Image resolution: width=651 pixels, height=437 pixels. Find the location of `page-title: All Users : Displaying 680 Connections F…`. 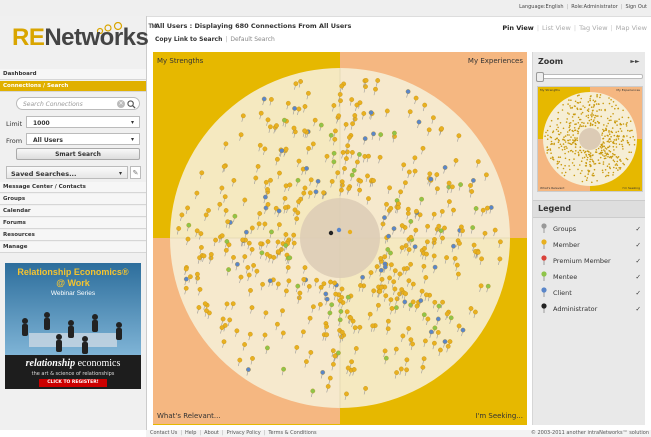

page-title: All Users : Displaying 680 Connections F… is located at coordinates (253, 26).